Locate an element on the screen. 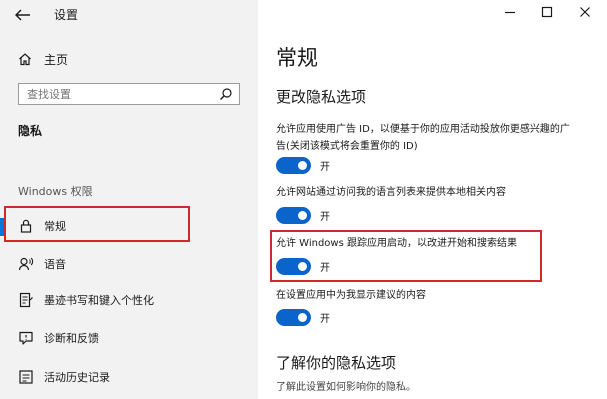  sidebar-item-inking: 墨迹书写和键入个性化 is located at coordinates (129, 300).